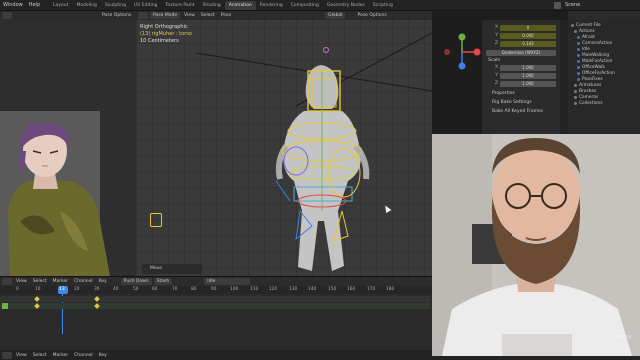 The width and height of the screenshot is (640, 360). I want to click on tab-texture-paint: Texture Paint, so click(179, 5).